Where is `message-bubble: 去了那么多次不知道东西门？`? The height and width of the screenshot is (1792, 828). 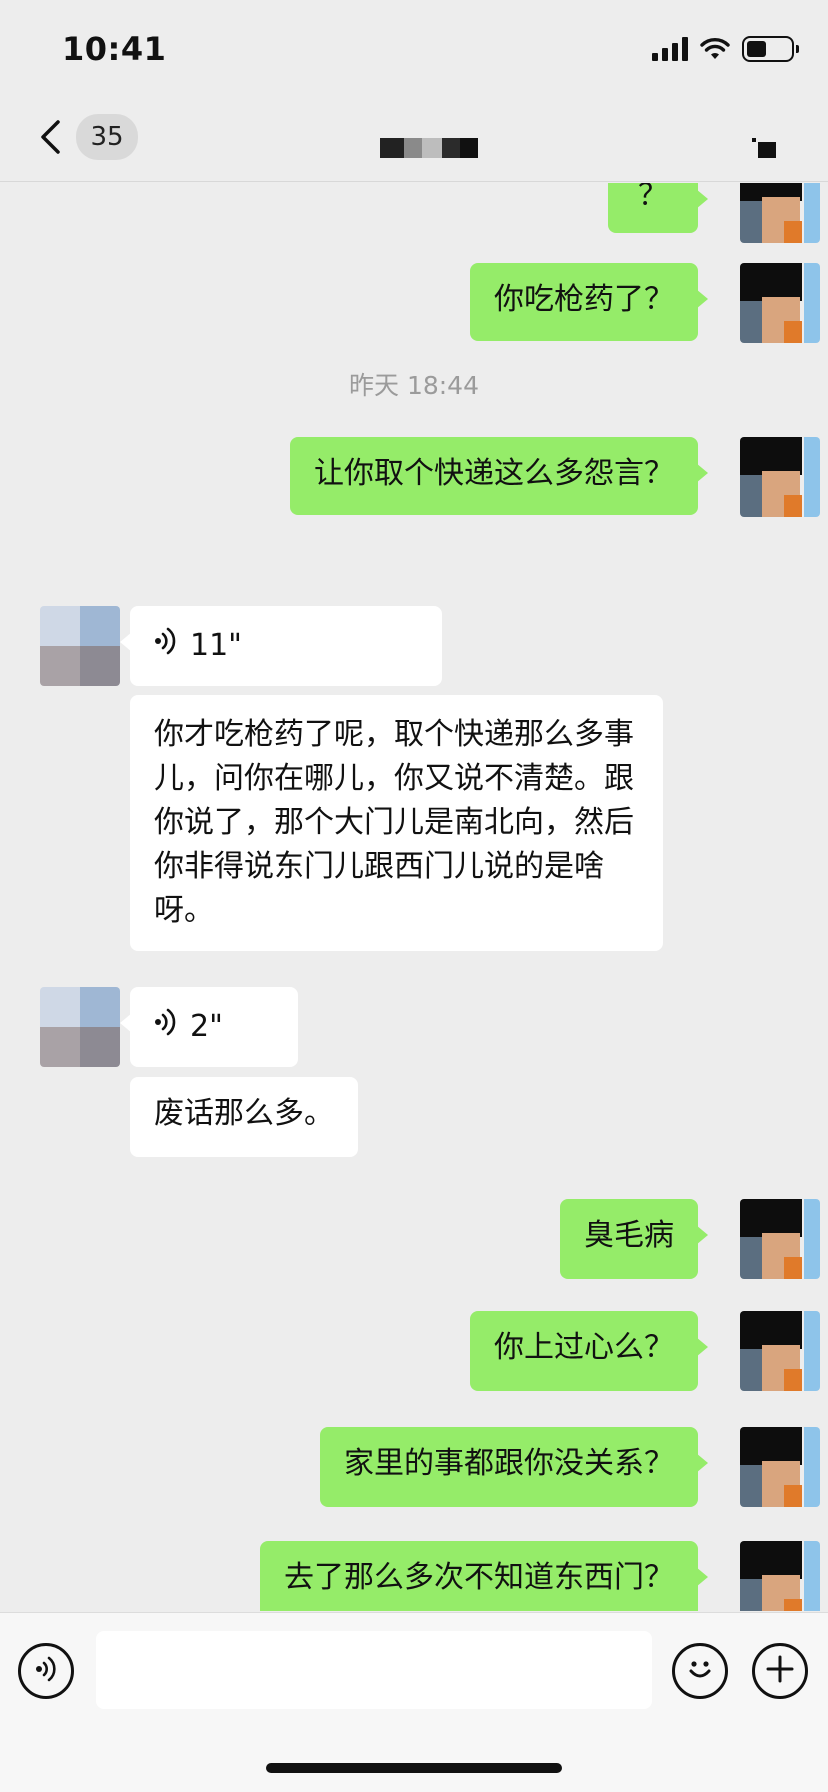 message-bubble: 去了那么多次不知道东西门？ is located at coordinates (484, 1576).